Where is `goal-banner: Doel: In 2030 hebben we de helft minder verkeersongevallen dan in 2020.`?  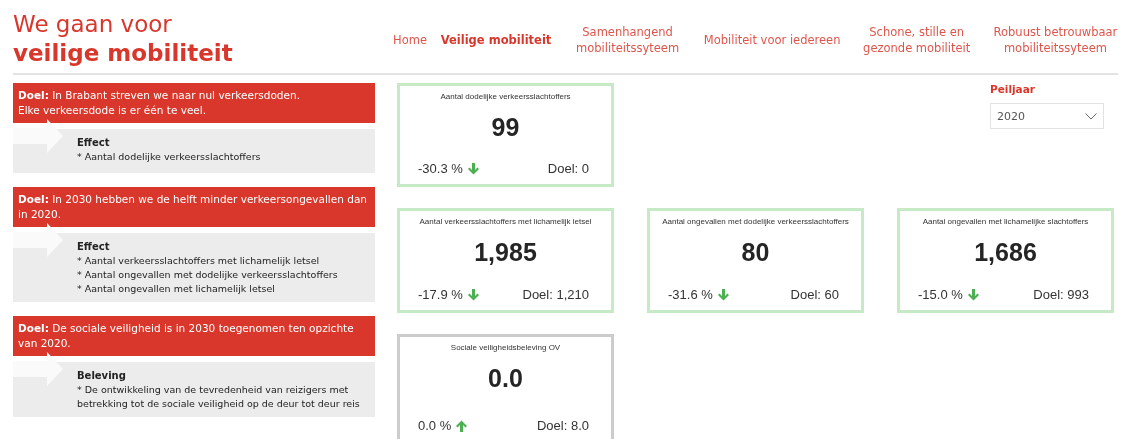 goal-banner: Doel: In 2030 hebben we de helft minder verkeersongevallen dan in 2020. is located at coordinates (194, 207).